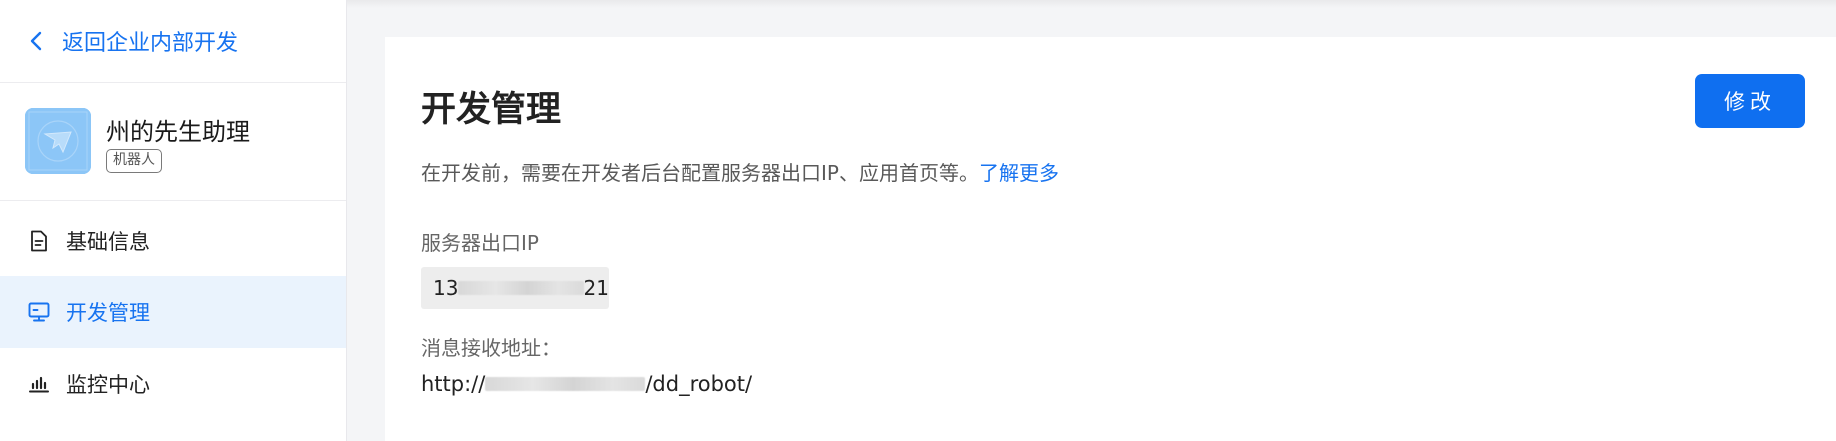  Describe the element at coordinates (39, 312) in the screenshot. I see `monitor-icon` at that location.